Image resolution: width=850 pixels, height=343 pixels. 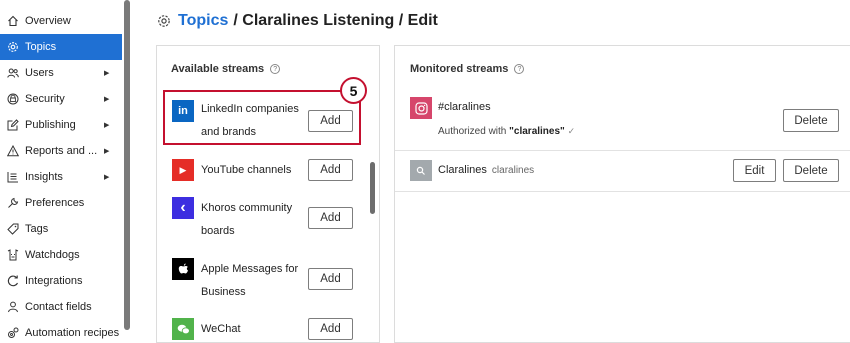 What do you see at coordinates (335, 20) in the screenshot?
I see `breadcrumb-current: / Claralines Listening / Edit` at bounding box center [335, 20].